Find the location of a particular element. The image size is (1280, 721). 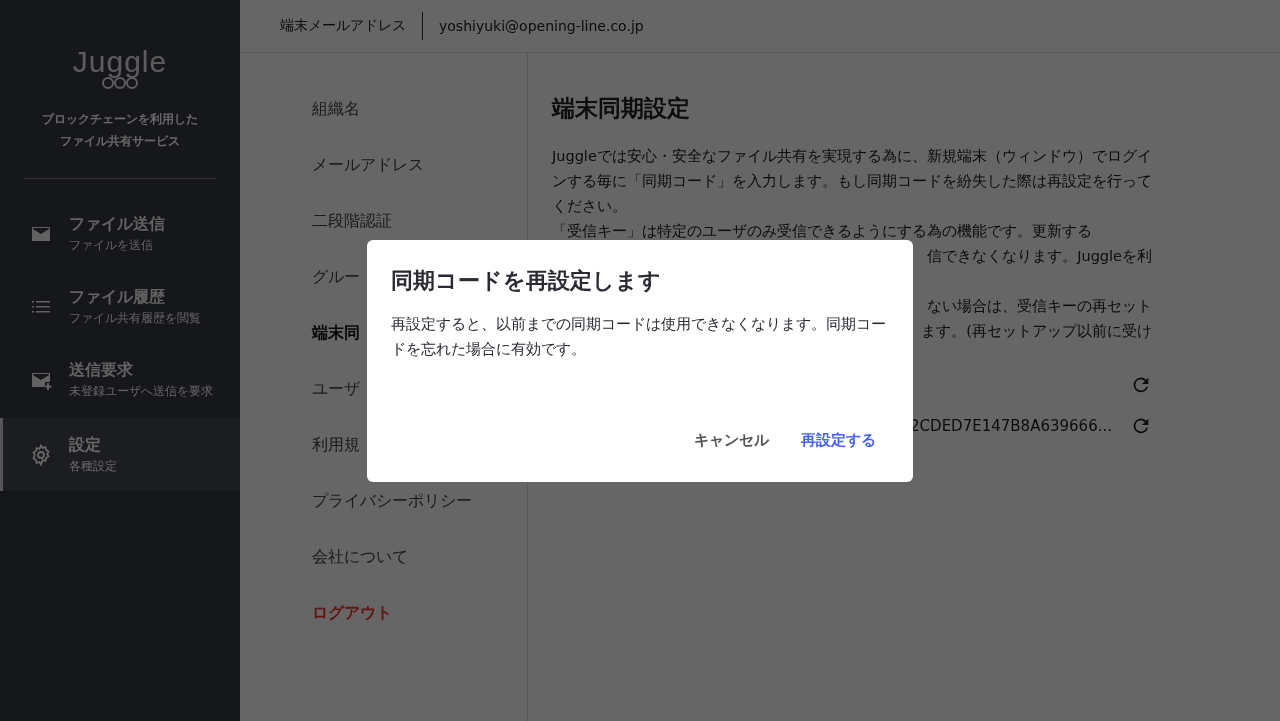

dialog-message: 再設定すると、以前までの同期コードは使用できなくなります。同期コードを忘れた場合に有効です。 is located at coordinates (639, 336).